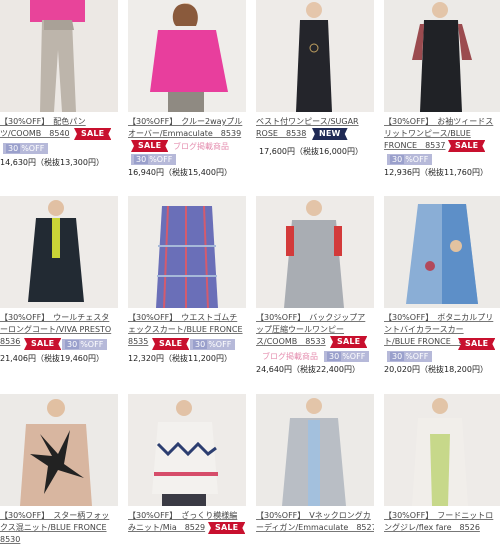  Describe the element at coordinates (427, 133) in the screenshot. I see `product-title: リットワンピース/BLUE` at that location.